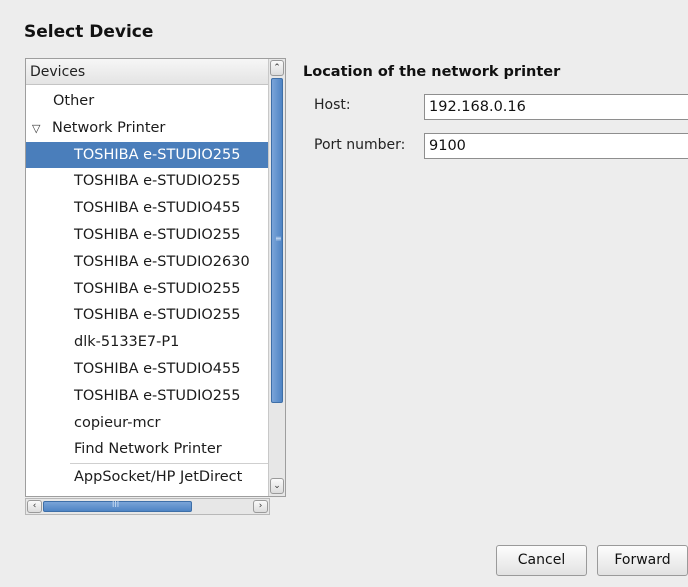 The image size is (688, 587). What do you see at coordinates (432, 72) in the screenshot?
I see `section-title: Location of the network printer` at bounding box center [432, 72].